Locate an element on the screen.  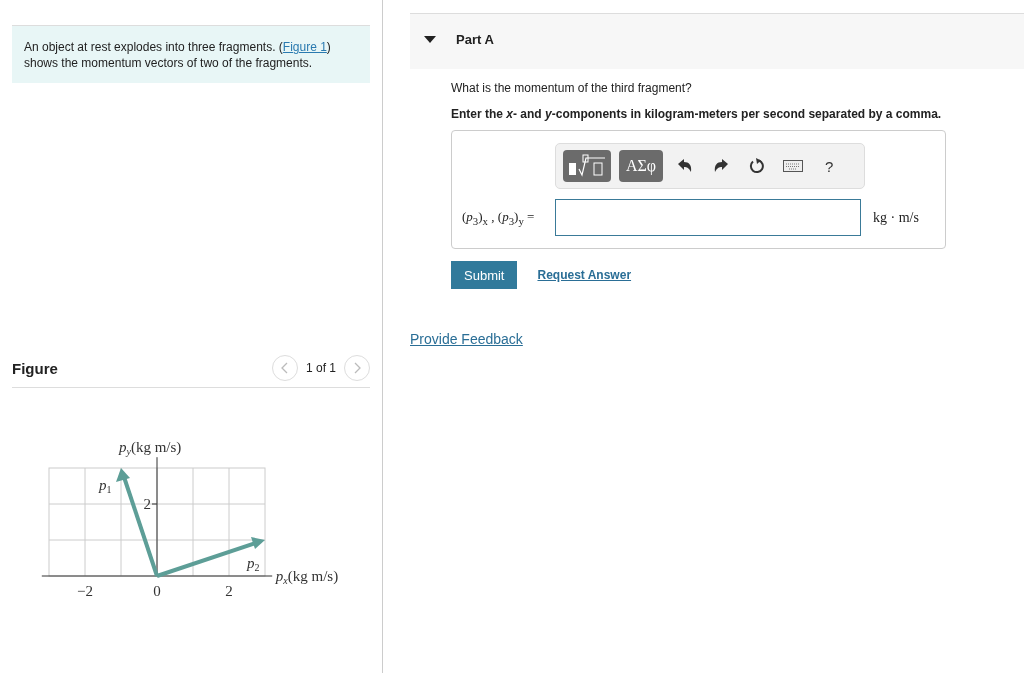
units-label: kg · m/s is located at coordinates (896, 217).